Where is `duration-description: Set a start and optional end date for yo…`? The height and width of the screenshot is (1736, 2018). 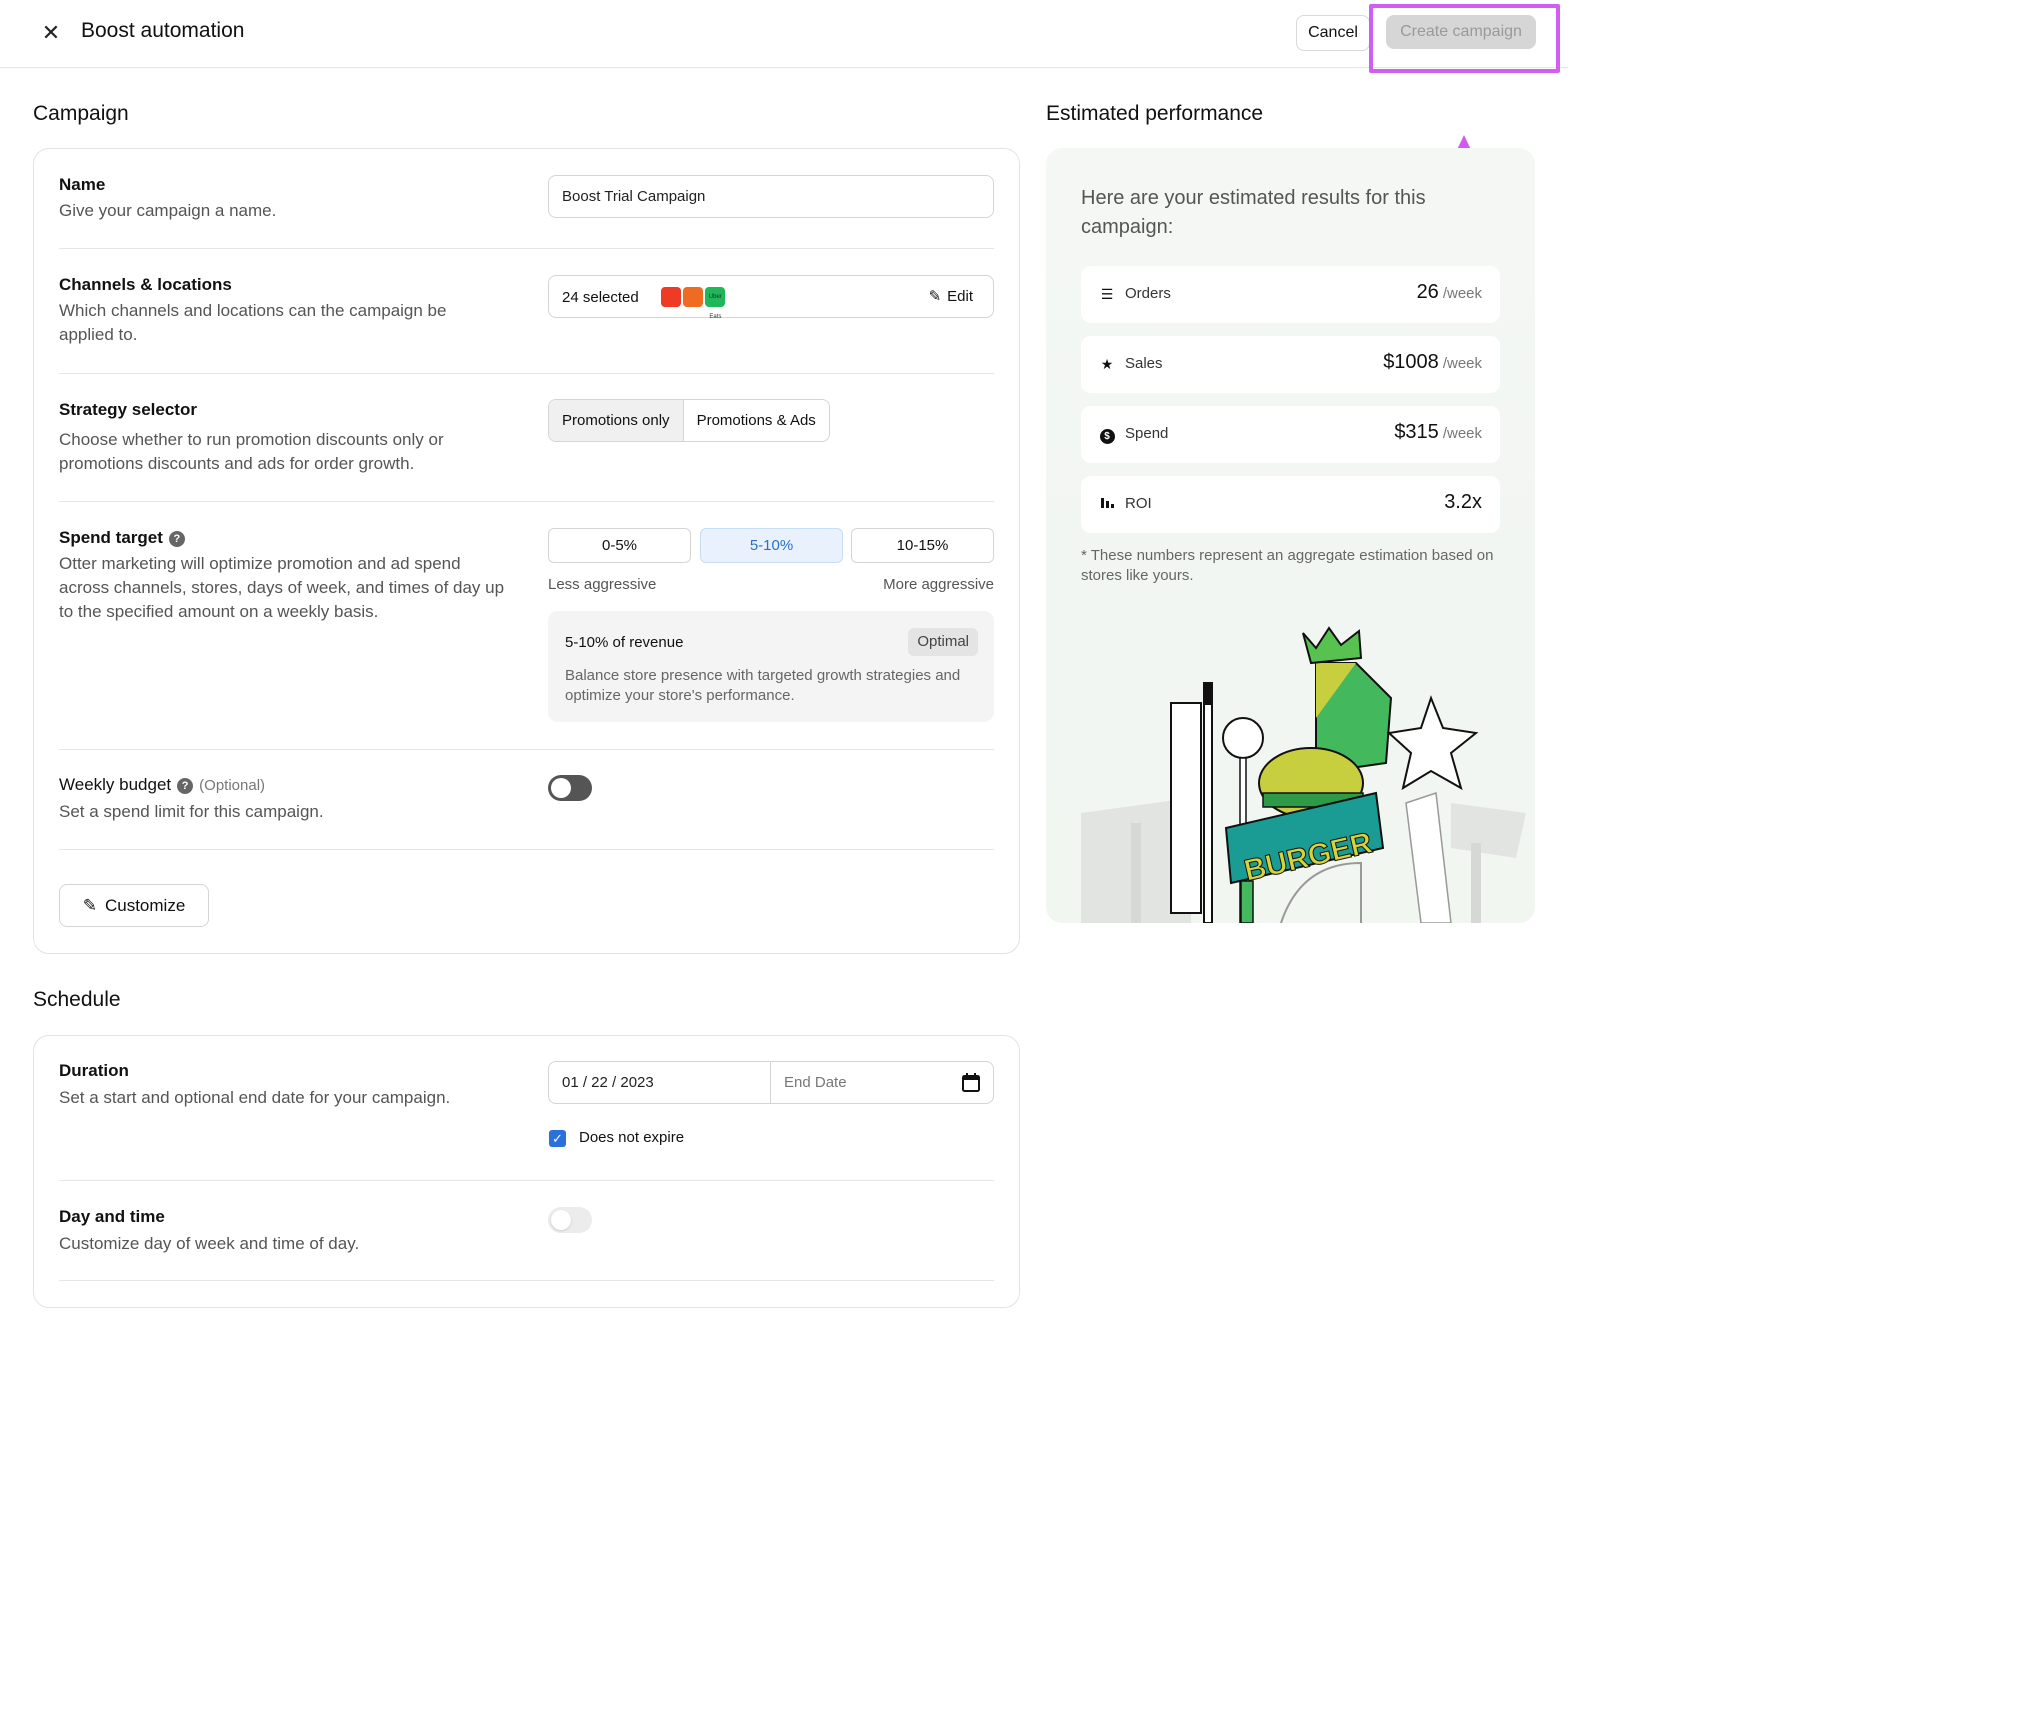
duration-description: Set a start and optional end date for yo… is located at coordinates (255, 1097).